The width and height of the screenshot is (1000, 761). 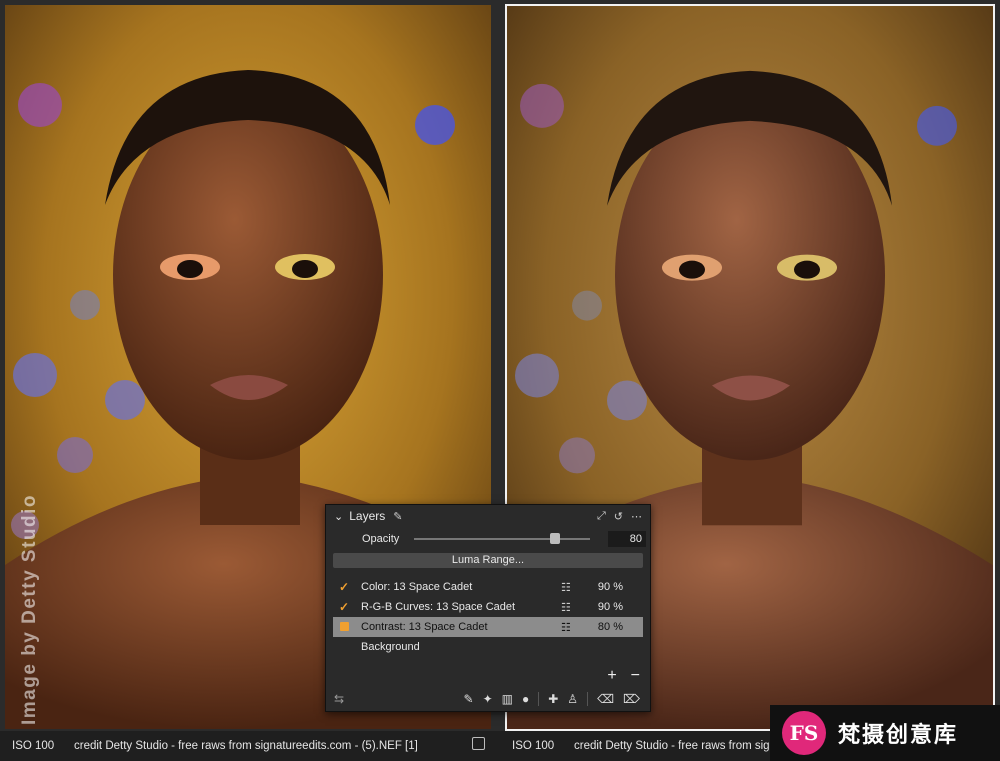 I want to click on layer-row-color: ✓ Color: 13 Space Cadet ☷ 90 %, so click(x=488, y=587).